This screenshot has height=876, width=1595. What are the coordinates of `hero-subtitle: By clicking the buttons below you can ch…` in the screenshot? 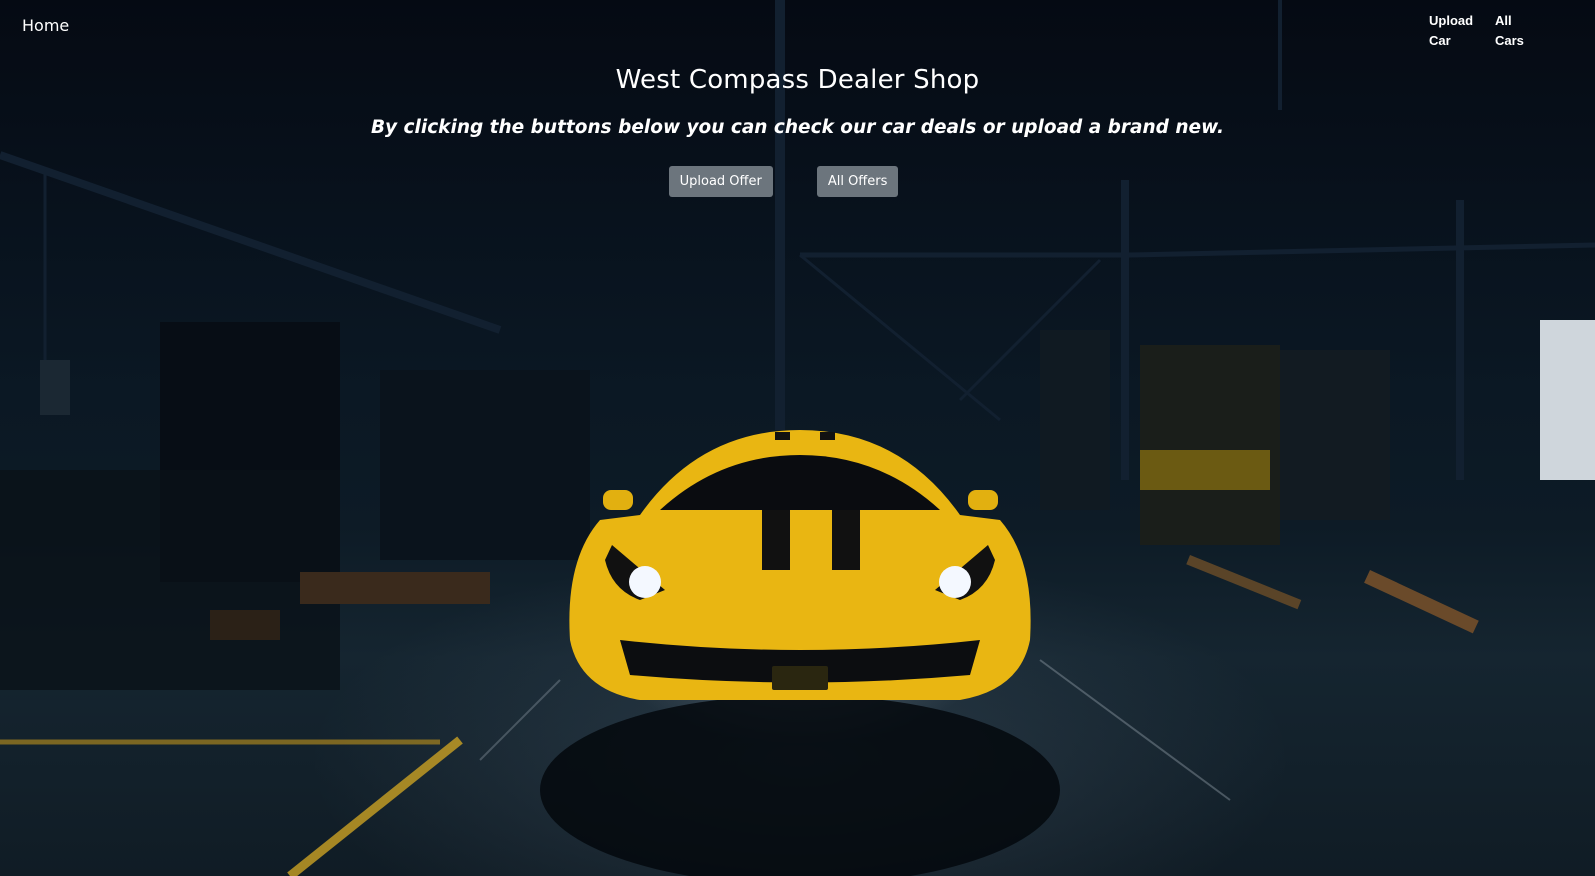 It's located at (797, 127).